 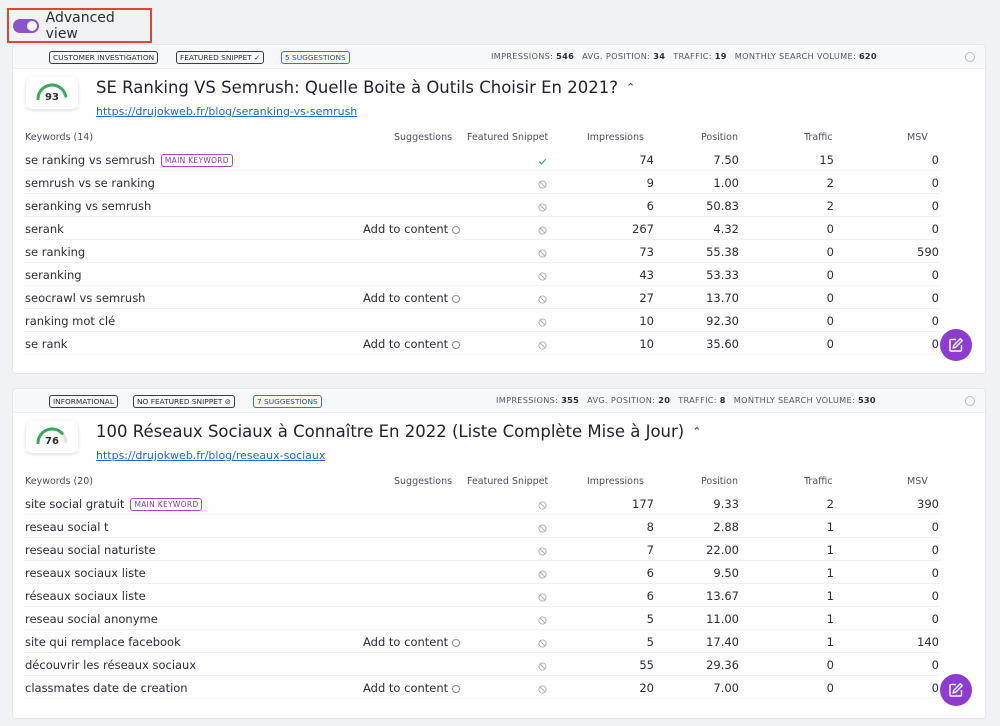 What do you see at coordinates (482, 274) in the screenshot?
I see `table-row: seranking 43 53.33 0 0` at bounding box center [482, 274].